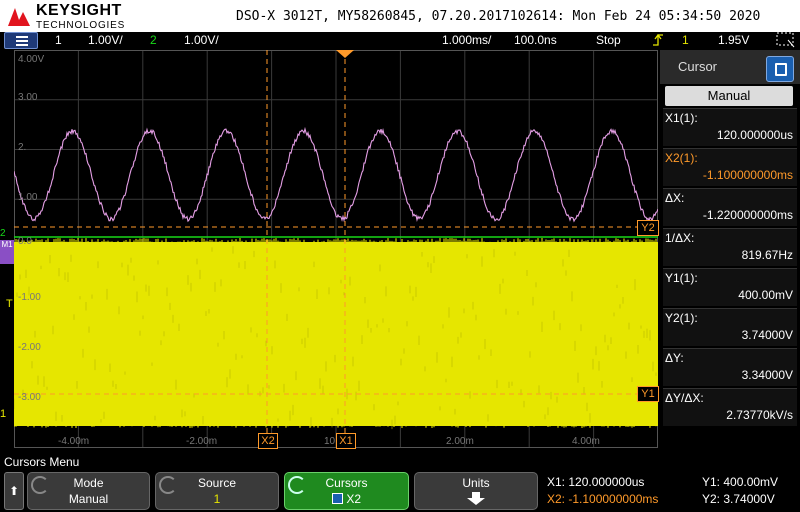 The image size is (800, 512). I want to click on source-softkey: Source 1, so click(217, 491).